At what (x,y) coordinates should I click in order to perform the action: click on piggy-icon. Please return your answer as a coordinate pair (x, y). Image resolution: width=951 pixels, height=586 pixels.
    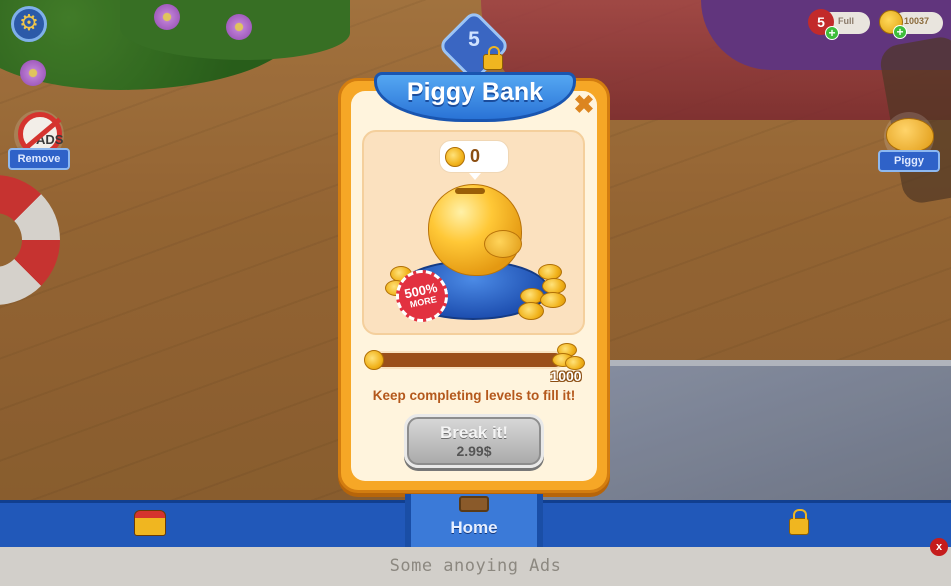
    Looking at the image, I should click on (910, 135).